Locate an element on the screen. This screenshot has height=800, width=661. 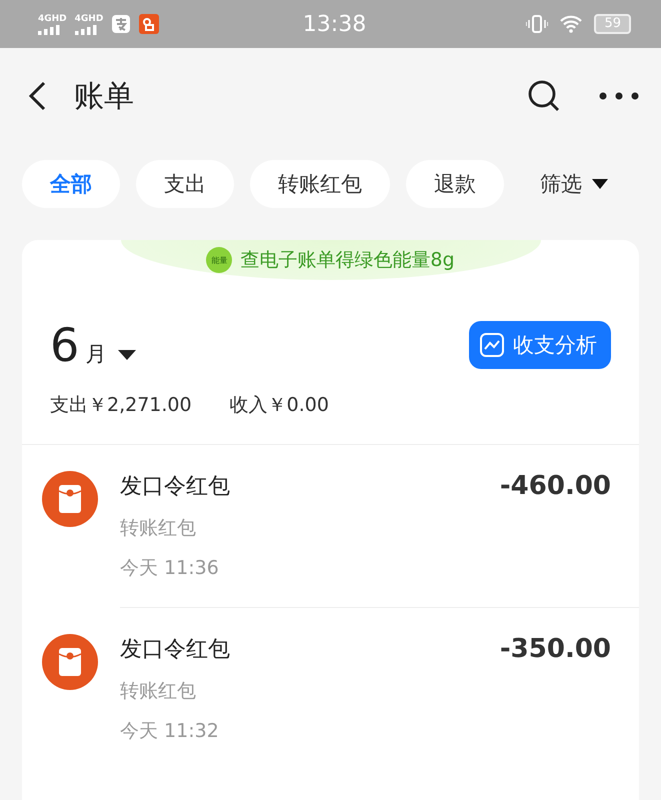
filter-tab: 支出 is located at coordinates (185, 184).